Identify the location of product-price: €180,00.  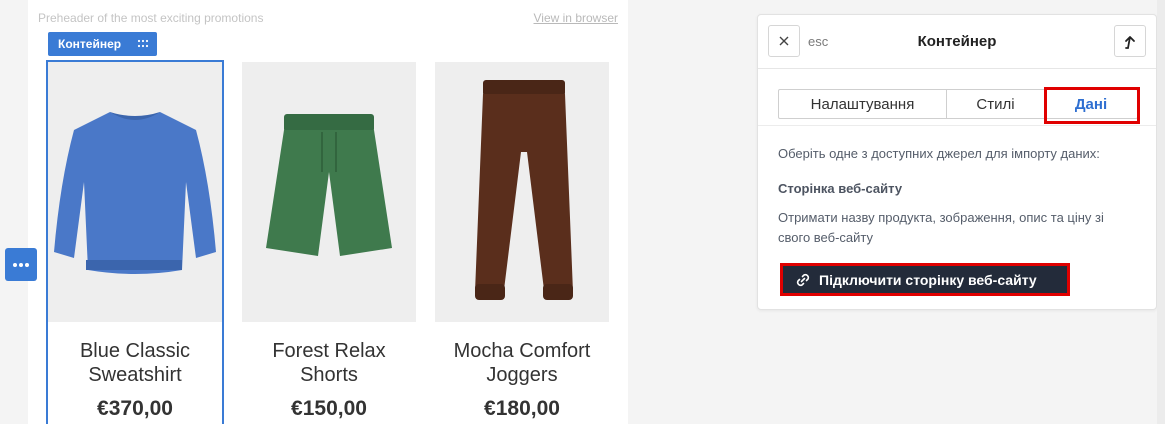
(522, 408).